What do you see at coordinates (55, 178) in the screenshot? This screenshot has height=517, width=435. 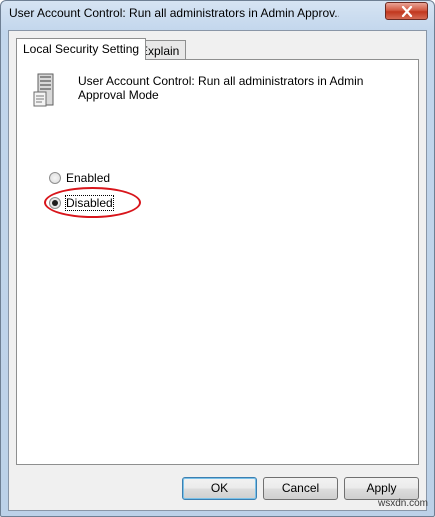 I see `enabled-radio` at bounding box center [55, 178].